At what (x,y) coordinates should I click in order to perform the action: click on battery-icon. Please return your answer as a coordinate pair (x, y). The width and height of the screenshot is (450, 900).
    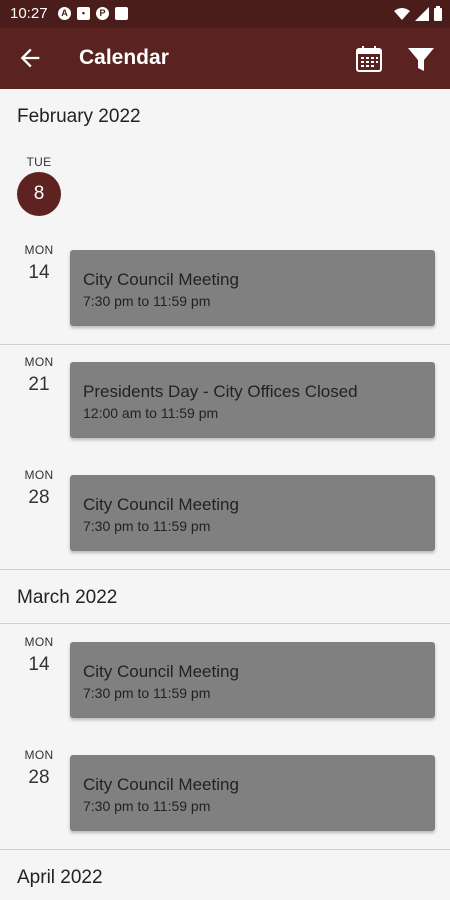
    Looking at the image, I should click on (438, 13).